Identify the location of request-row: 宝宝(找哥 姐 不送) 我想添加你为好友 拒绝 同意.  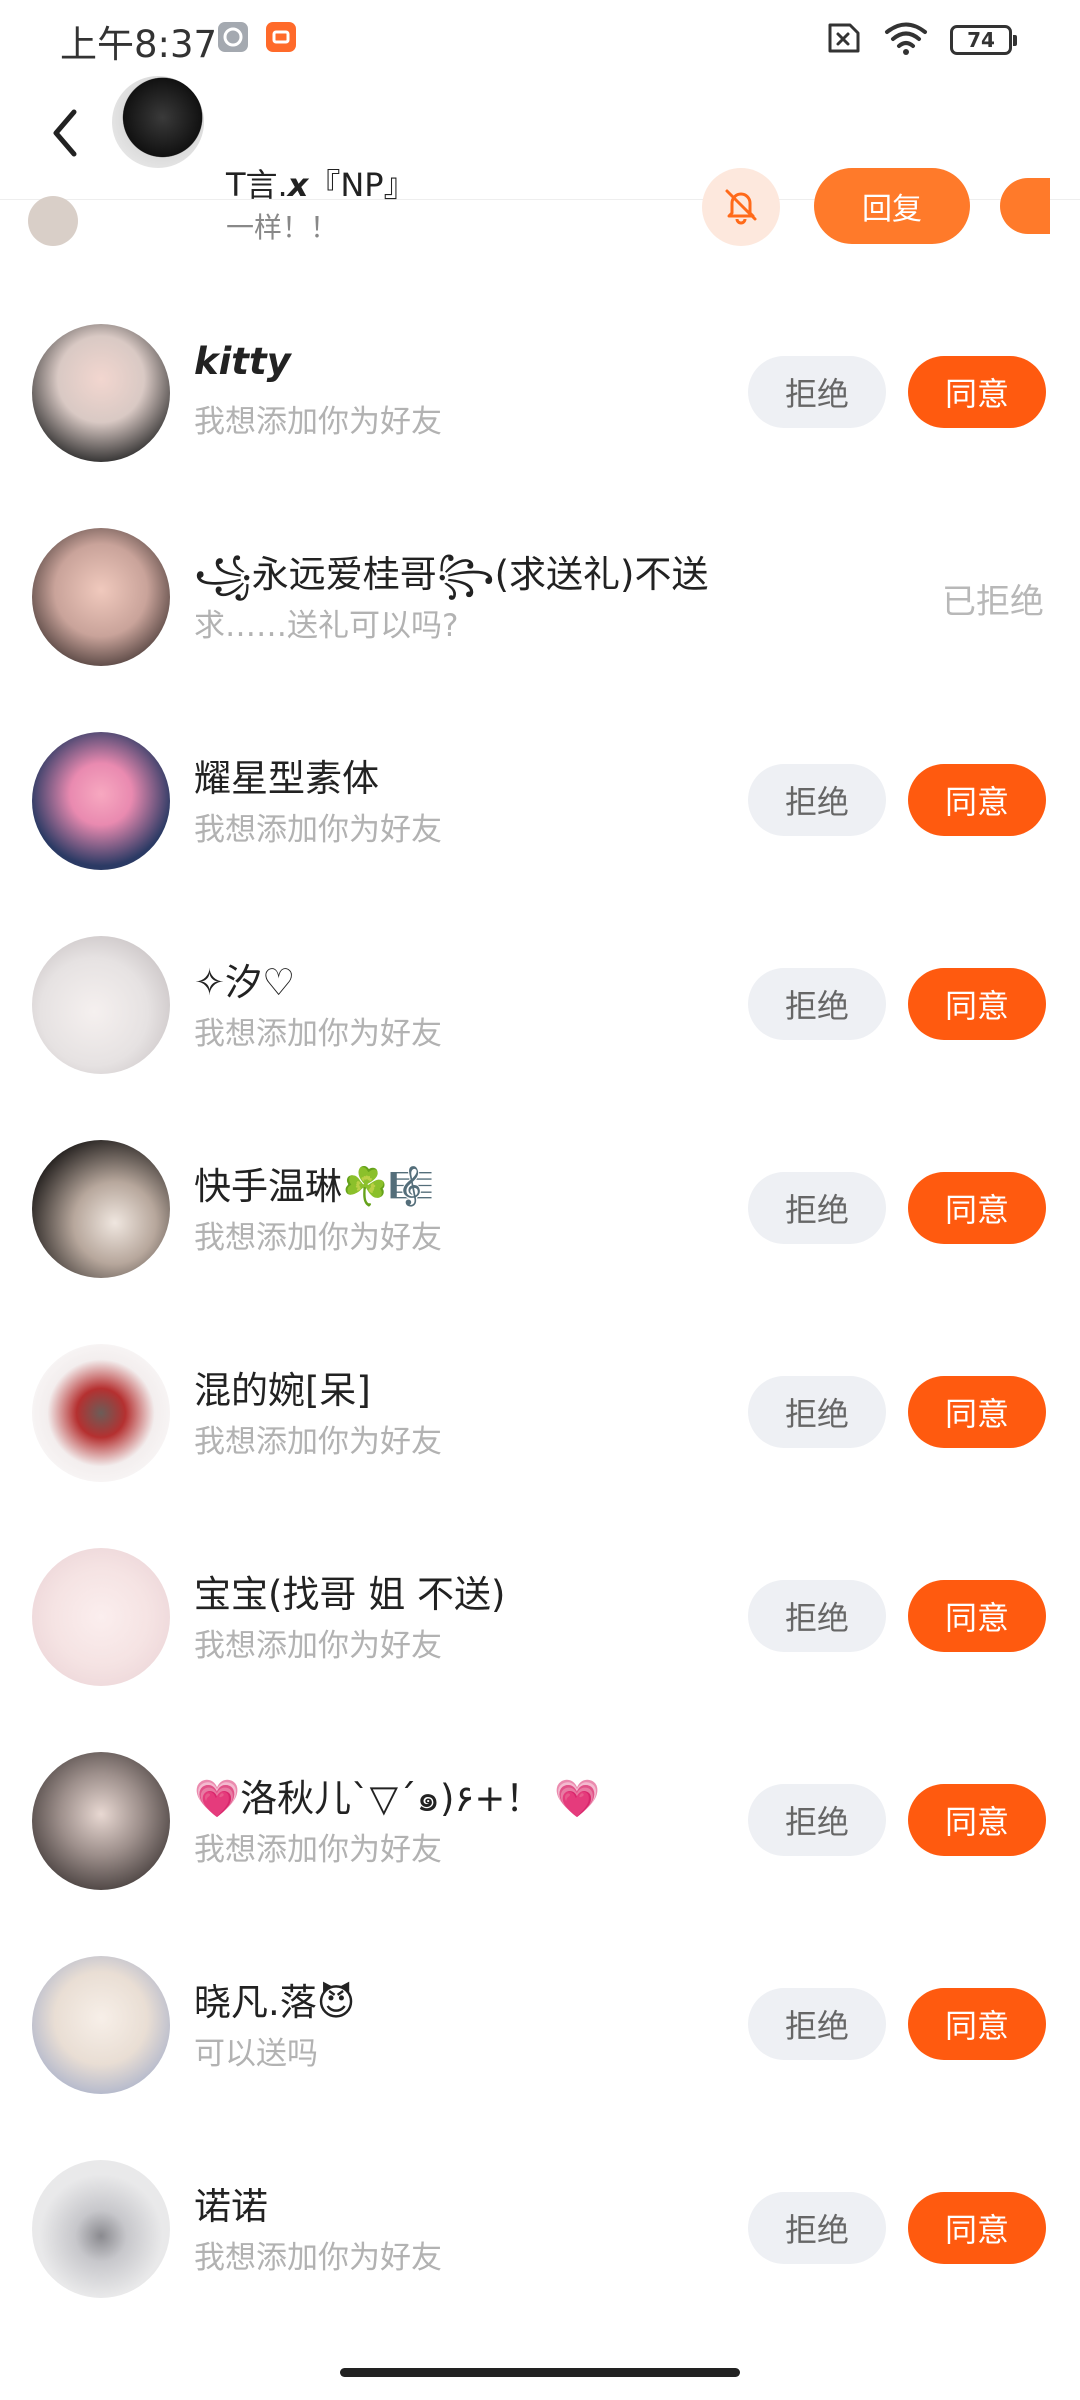
(540, 1616).